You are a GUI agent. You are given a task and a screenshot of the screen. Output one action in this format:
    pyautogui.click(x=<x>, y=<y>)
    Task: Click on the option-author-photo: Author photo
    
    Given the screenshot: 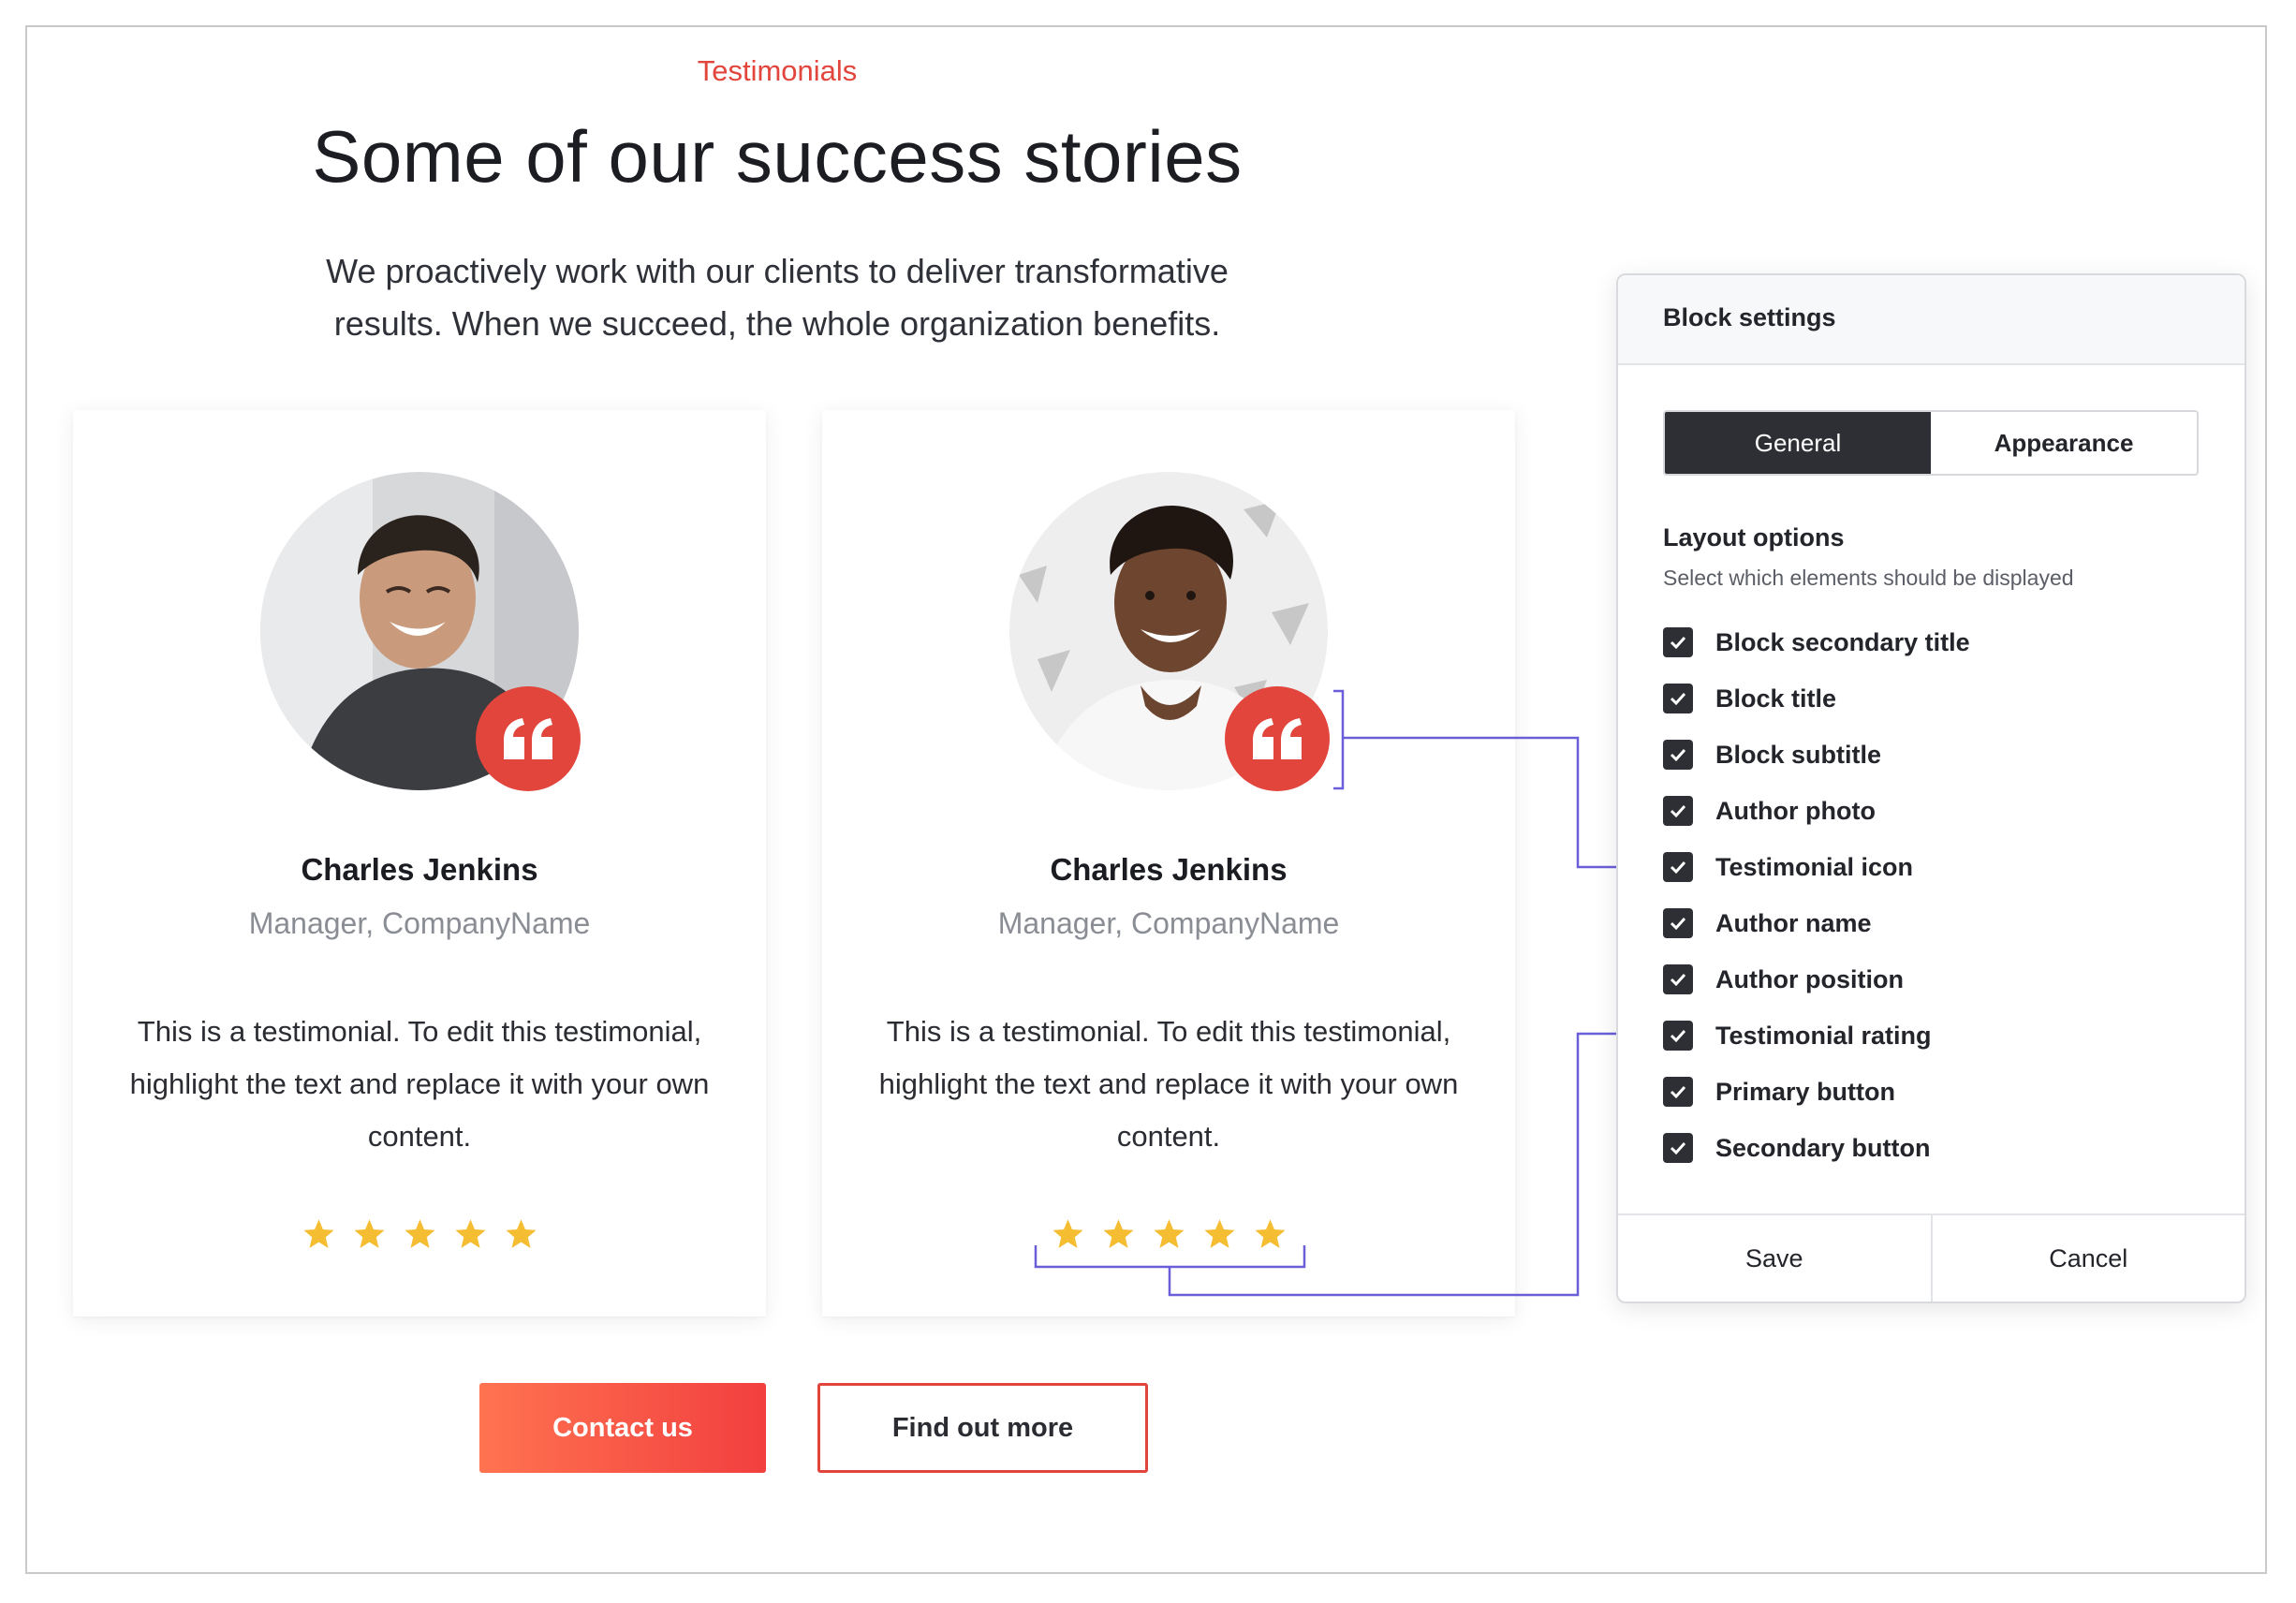 What is the action you would take?
    pyautogui.click(x=1769, y=811)
    